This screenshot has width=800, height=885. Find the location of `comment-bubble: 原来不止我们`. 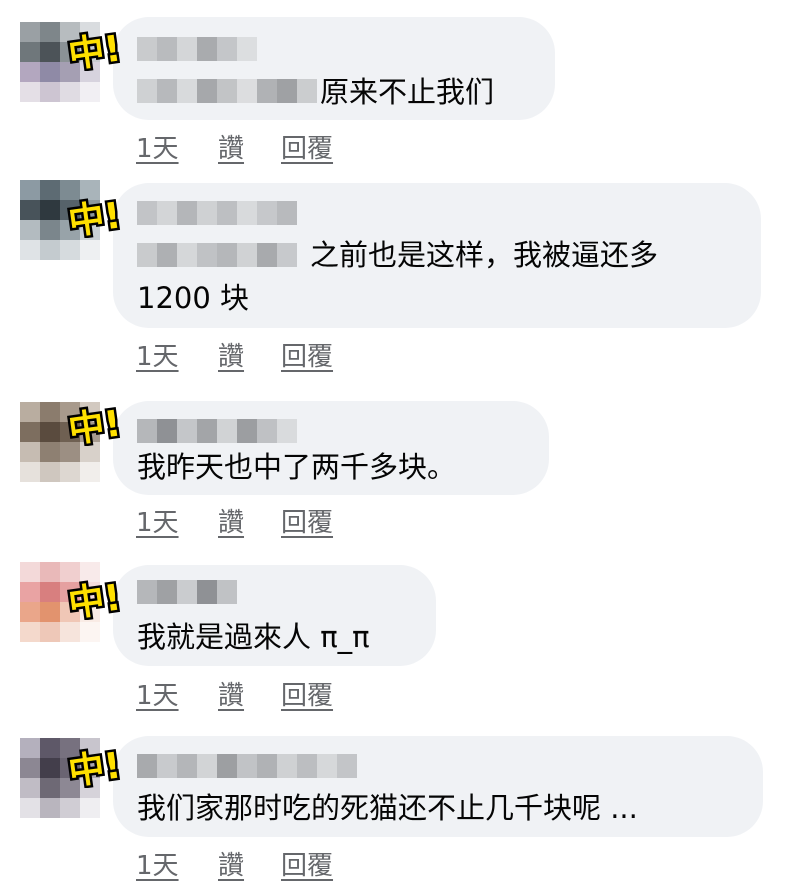

comment-bubble: 原来不止我们 is located at coordinates (334, 68).